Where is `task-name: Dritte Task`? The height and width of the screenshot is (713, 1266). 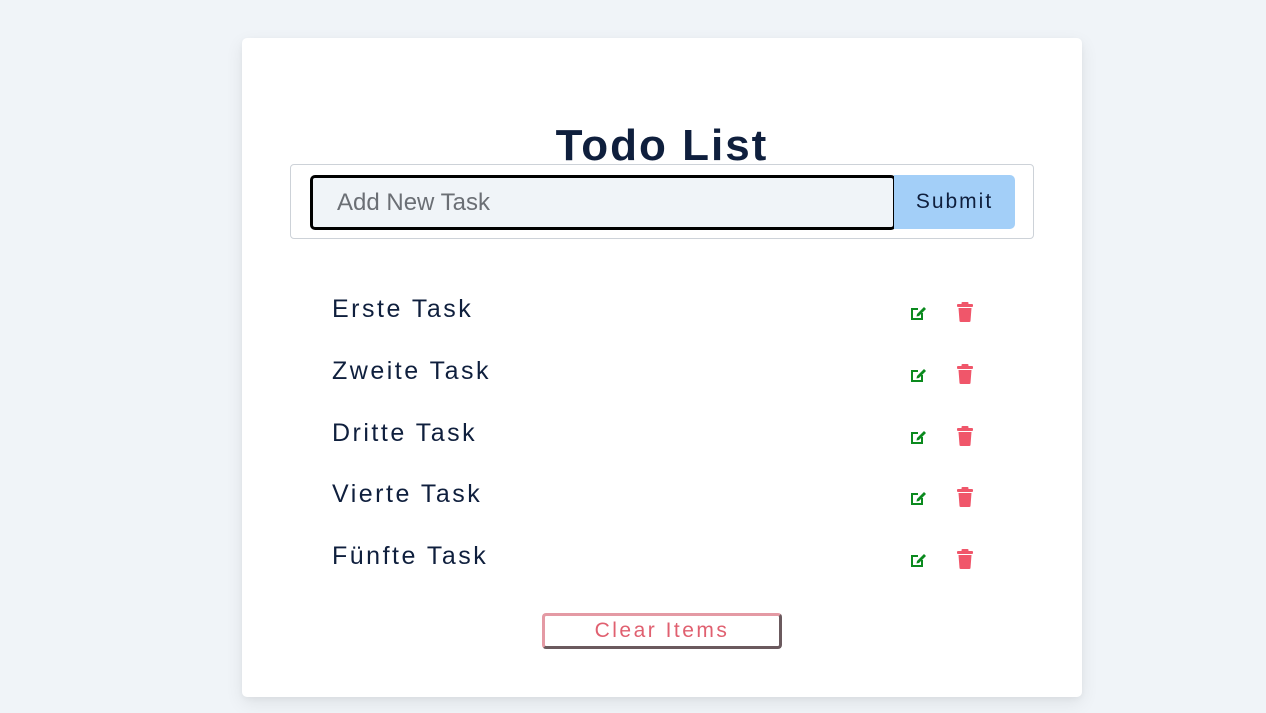 task-name: Dritte Task is located at coordinates (405, 432).